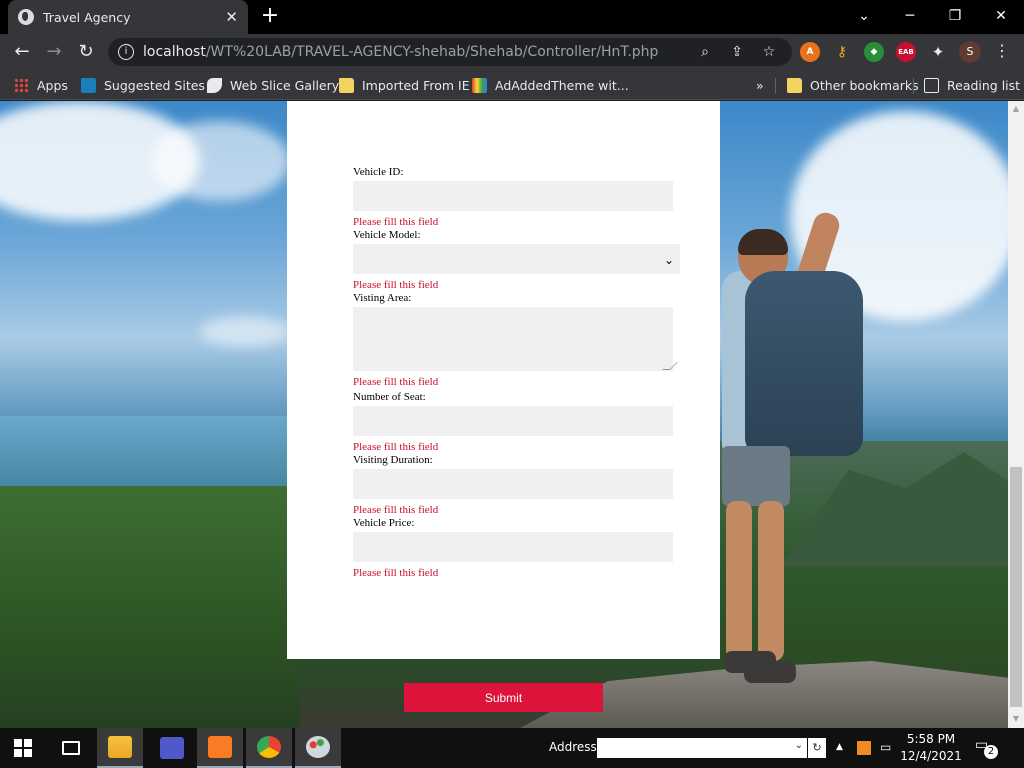  What do you see at coordinates (705, 52) in the screenshot?
I see `zoom-icon: ⌕` at bounding box center [705, 52].